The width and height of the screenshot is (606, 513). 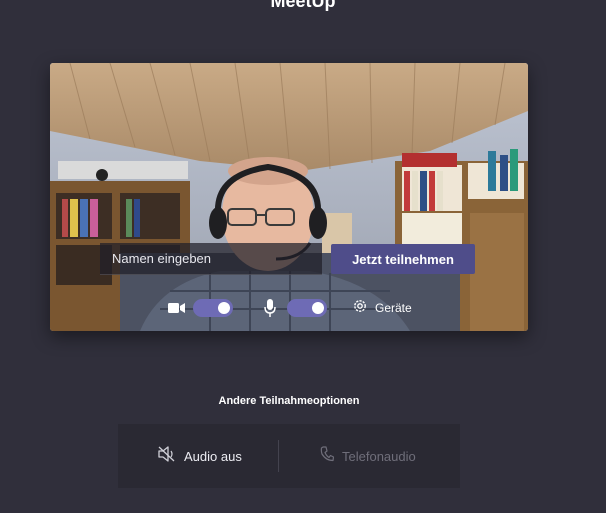 I want to click on name-input, so click(x=211, y=259).